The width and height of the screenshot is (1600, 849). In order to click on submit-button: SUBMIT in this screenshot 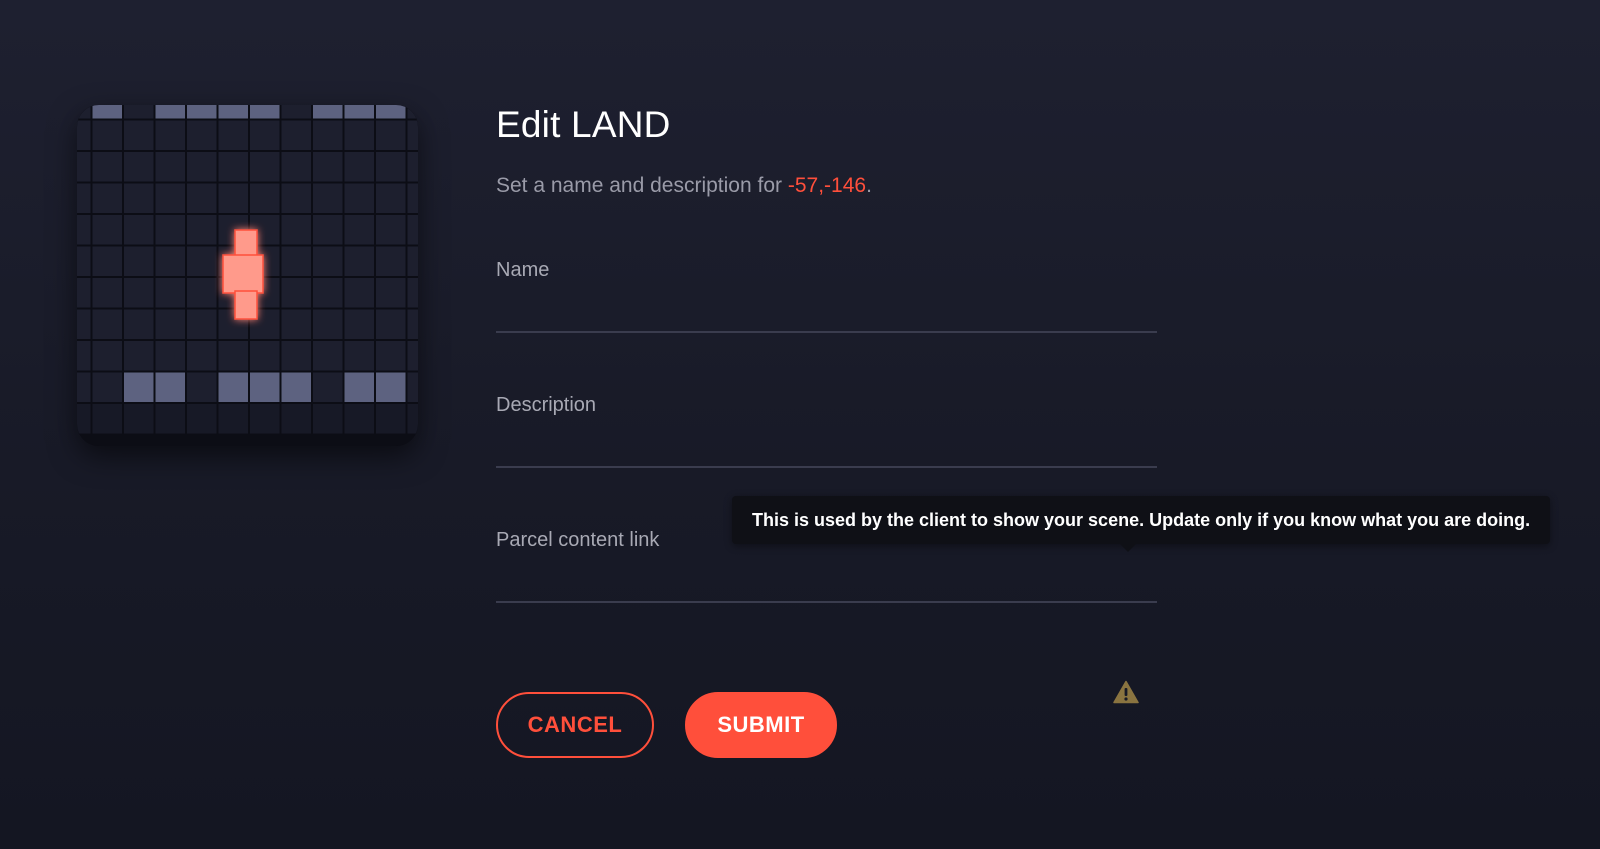, I will do `click(761, 725)`.